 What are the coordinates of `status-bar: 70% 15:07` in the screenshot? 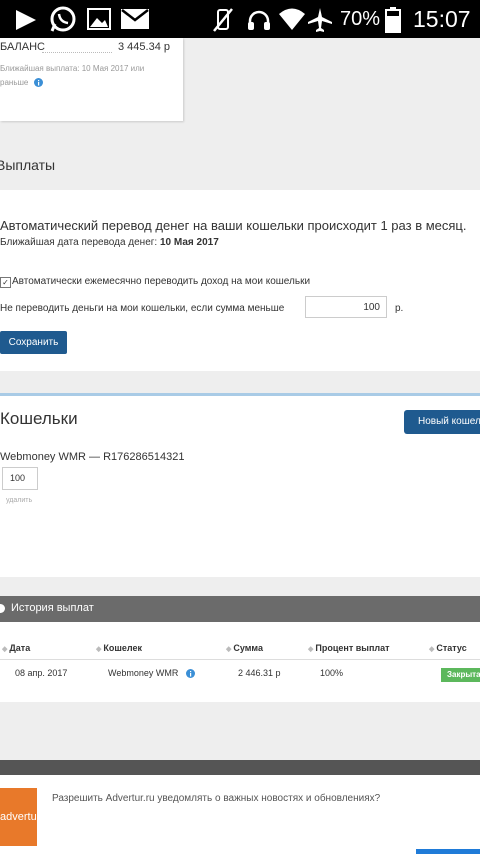 It's located at (240, 19).